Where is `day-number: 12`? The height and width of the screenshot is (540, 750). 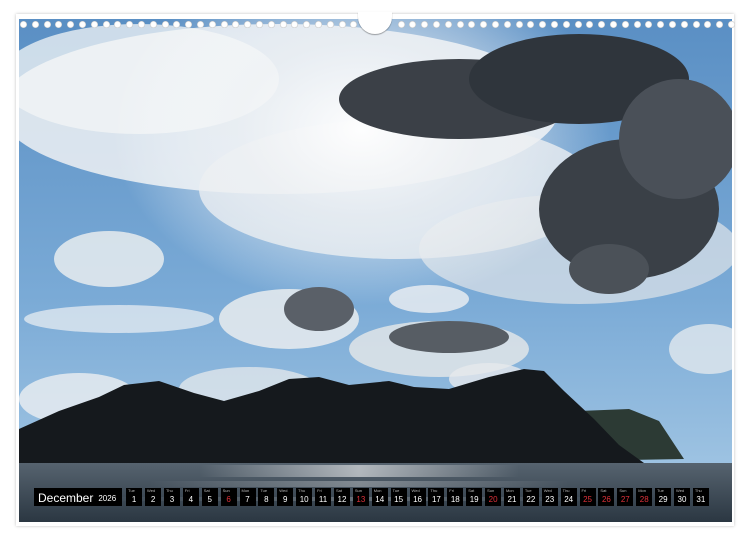 day-number: 12 is located at coordinates (342, 499).